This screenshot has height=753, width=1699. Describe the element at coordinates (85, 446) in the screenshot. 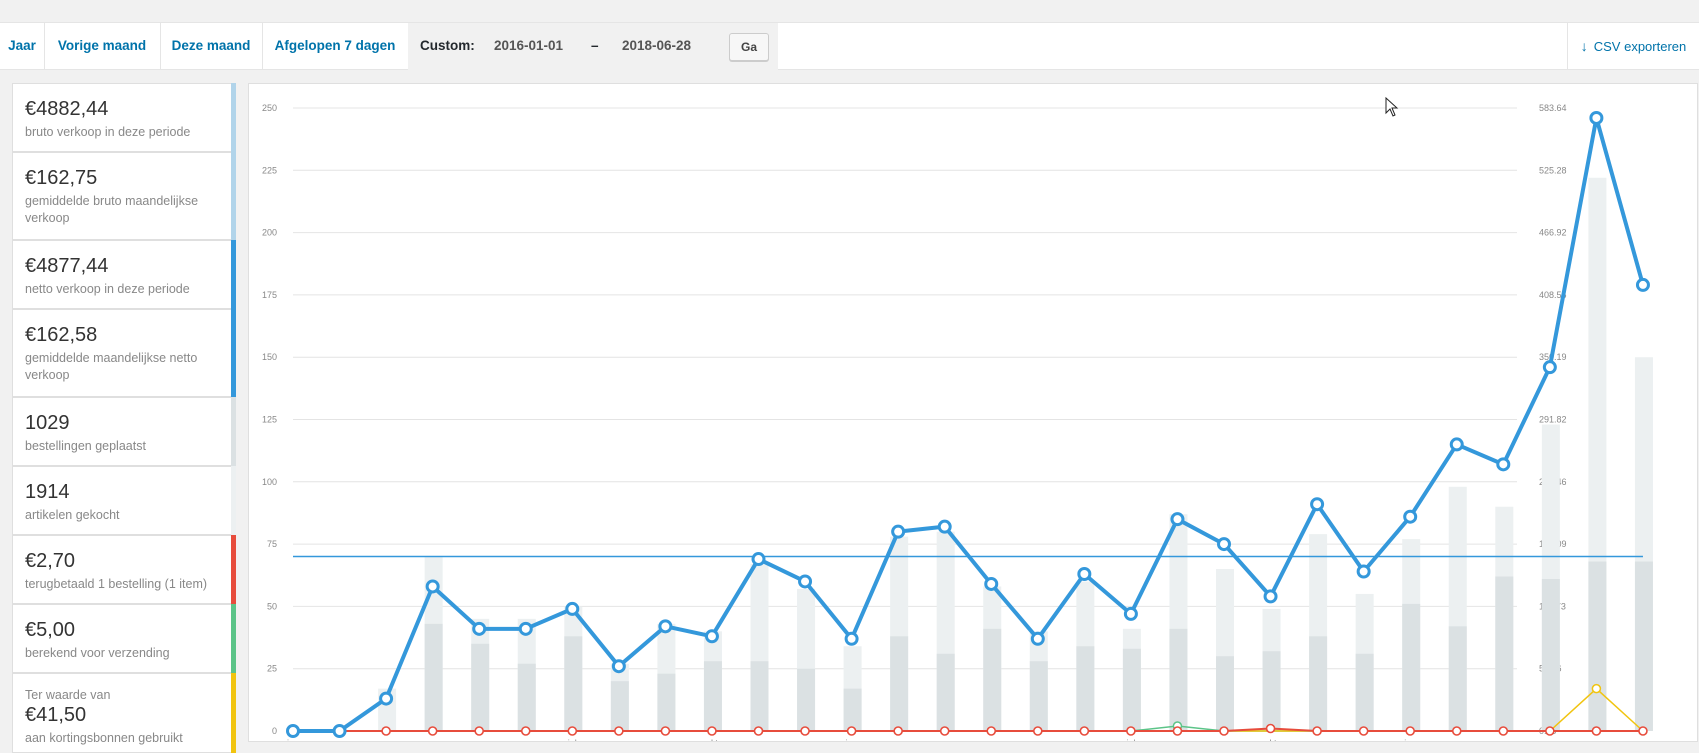

I see `legend-desc: bestellingen geplaatst` at that location.